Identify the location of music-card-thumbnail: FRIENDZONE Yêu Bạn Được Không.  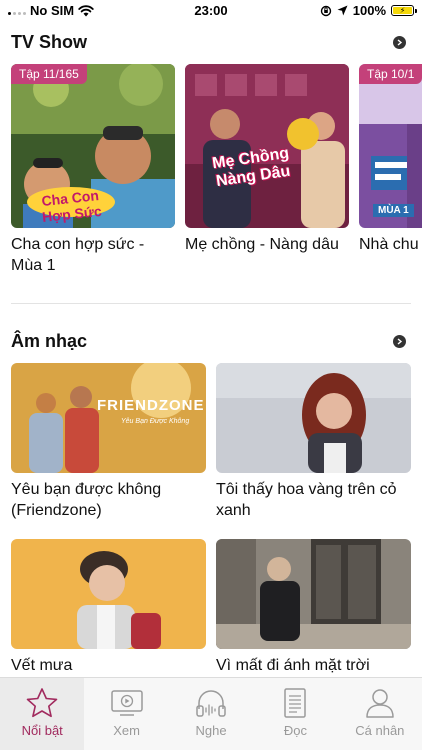
(108, 418).